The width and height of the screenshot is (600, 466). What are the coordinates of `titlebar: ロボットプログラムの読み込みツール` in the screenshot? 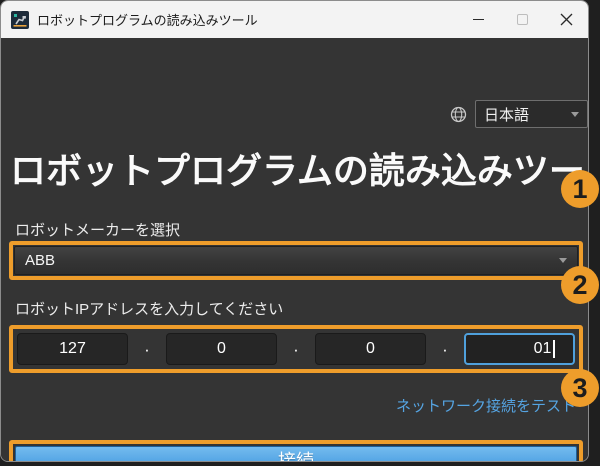 It's located at (294, 19).